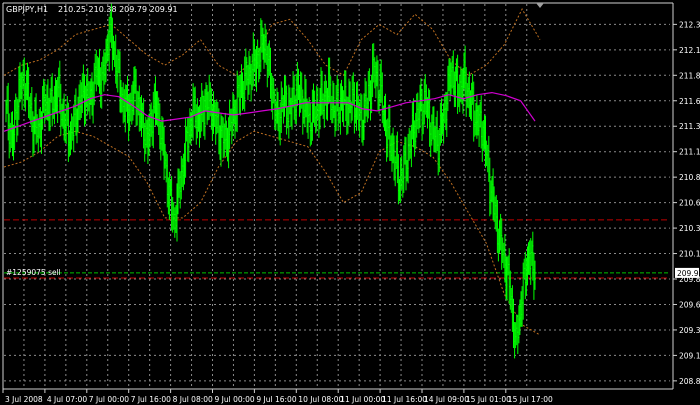 This screenshot has height=405, width=700. Describe the element at coordinates (689, 203) in the screenshot. I see `y-tick-label: 210.60` at that location.